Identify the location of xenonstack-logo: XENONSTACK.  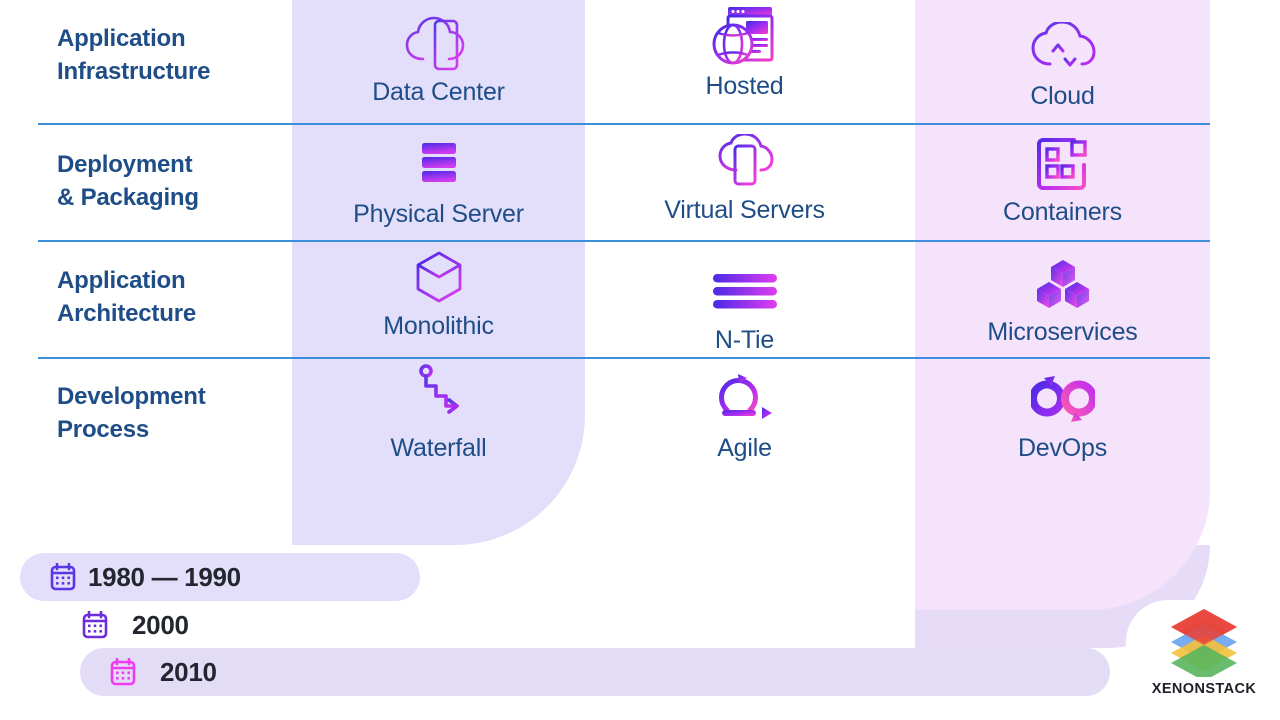
(1204, 651).